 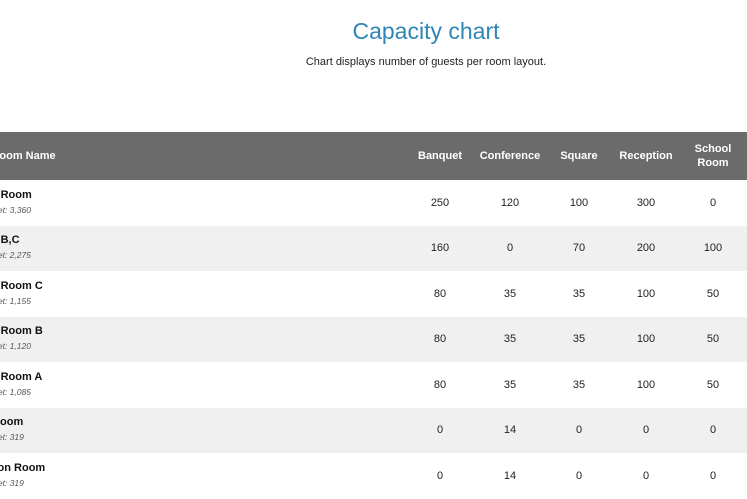 What do you see at coordinates (10, 240) in the screenshot?
I see `room-name: den B,C` at bounding box center [10, 240].